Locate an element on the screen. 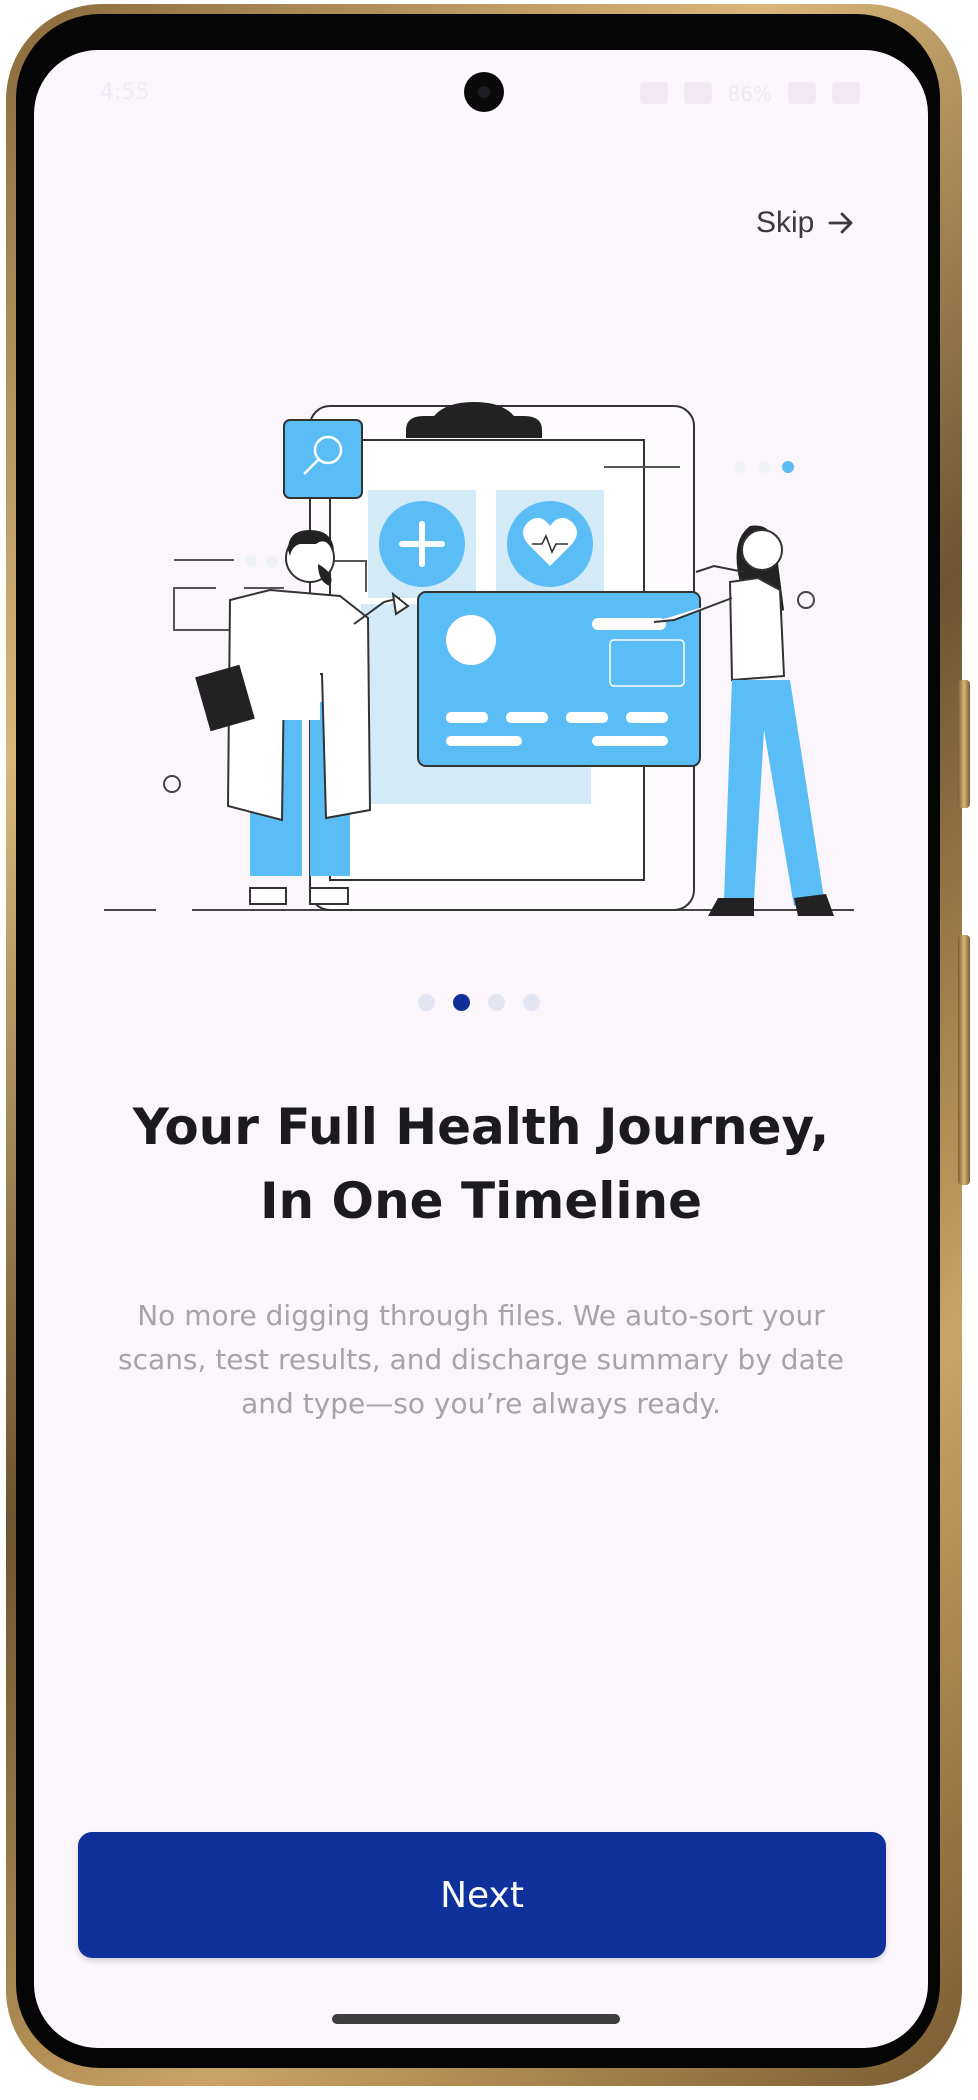 The width and height of the screenshot is (978, 2100). battery-percent: 86% is located at coordinates (749, 94).